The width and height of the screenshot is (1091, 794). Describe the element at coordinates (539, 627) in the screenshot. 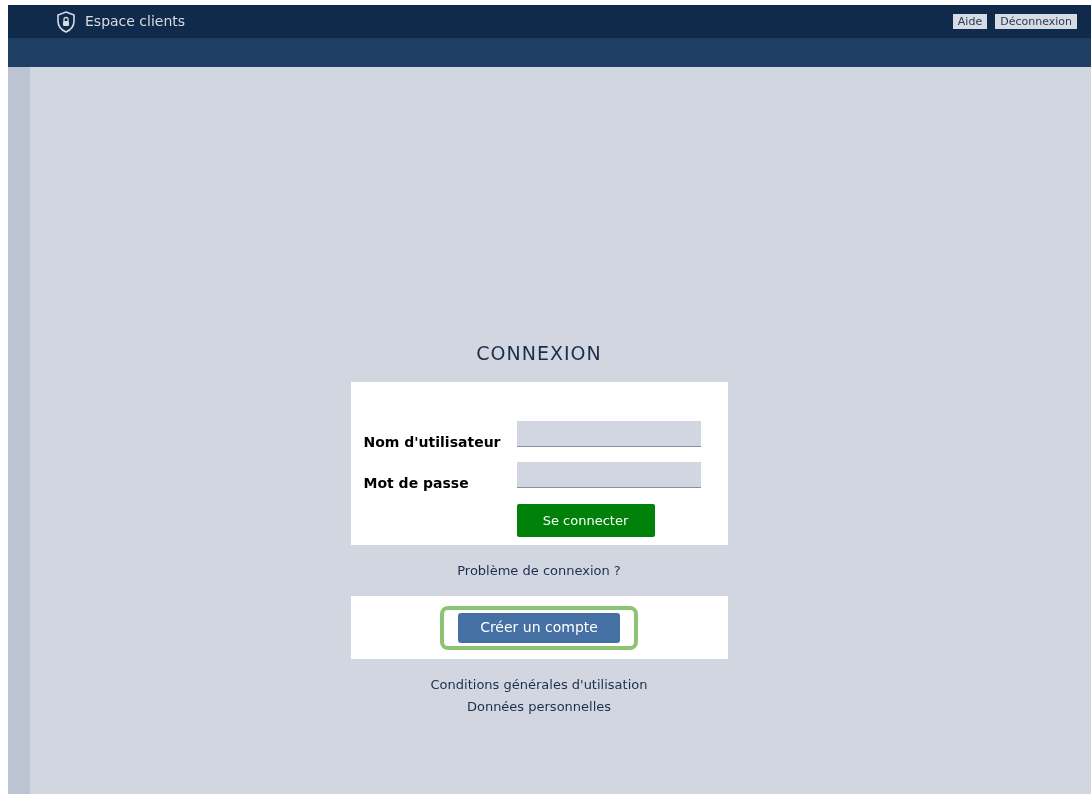

I see `create-account-button: Créer un compte` at that location.